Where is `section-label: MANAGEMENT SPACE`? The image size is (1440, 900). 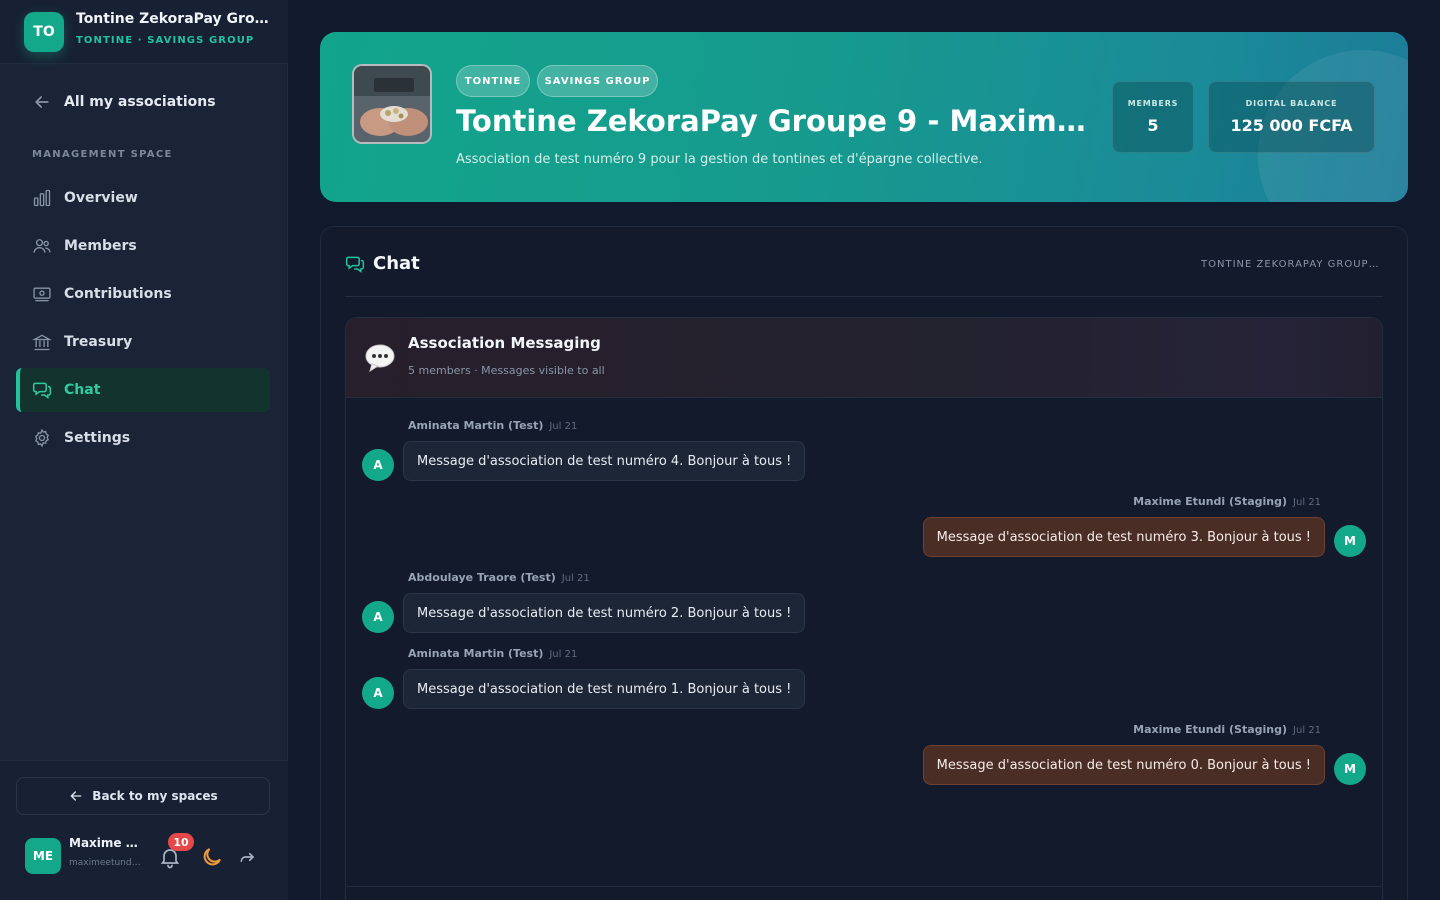 section-label: MANAGEMENT SPACE is located at coordinates (102, 154).